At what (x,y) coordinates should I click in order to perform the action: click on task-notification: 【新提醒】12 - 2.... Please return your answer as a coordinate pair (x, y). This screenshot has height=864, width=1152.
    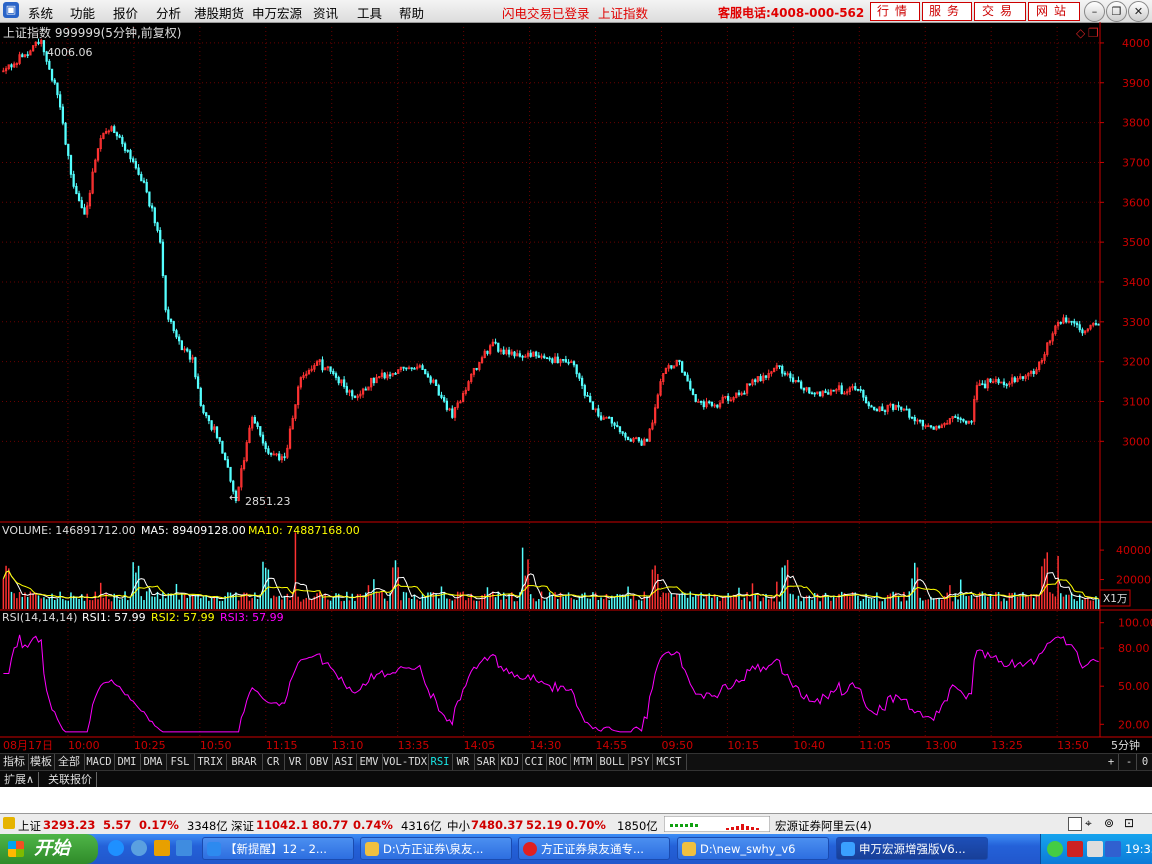
    Looking at the image, I should click on (278, 848).